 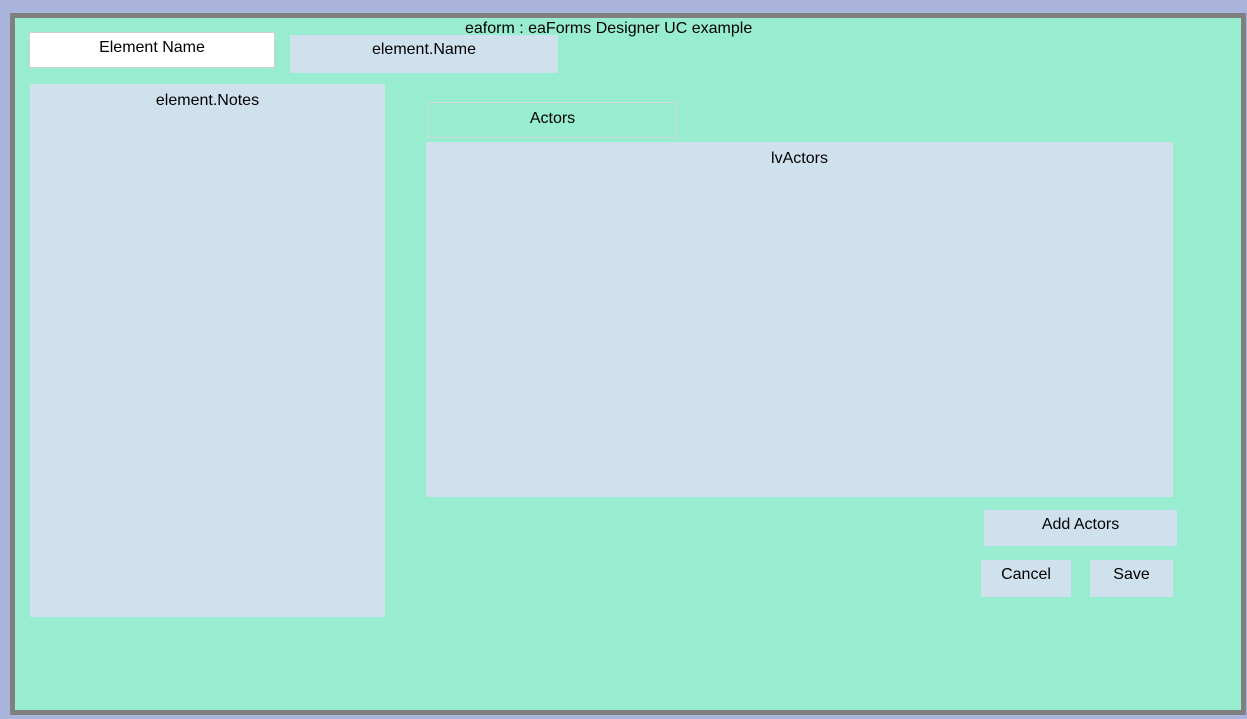 I want to click on save-button: Save, so click(x=1131, y=578).